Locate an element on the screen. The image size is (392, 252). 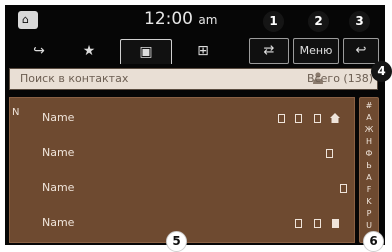
home-icon is located at coordinates (335, 118).